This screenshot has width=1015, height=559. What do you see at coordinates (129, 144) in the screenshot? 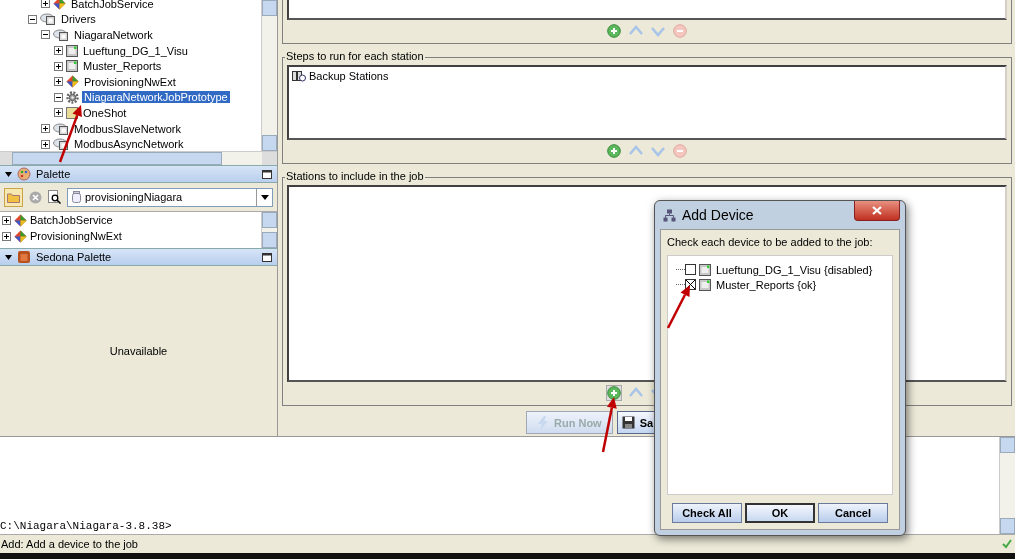
I see `tree-item: ModbusAsyncNetwork` at bounding box center [129, 144].